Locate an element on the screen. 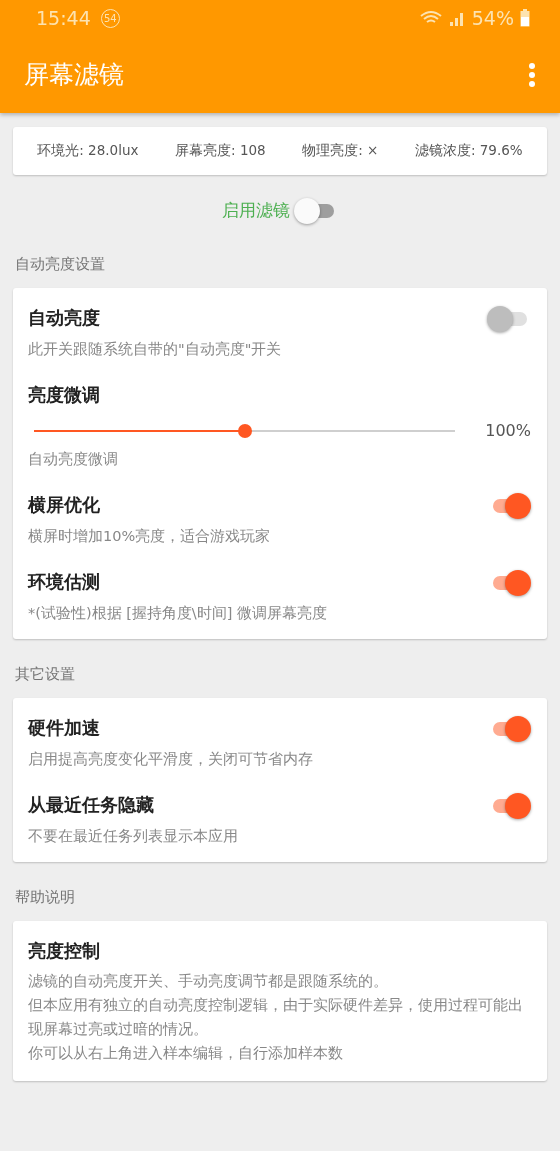  battery-icon is located at coordinates (525, 18).